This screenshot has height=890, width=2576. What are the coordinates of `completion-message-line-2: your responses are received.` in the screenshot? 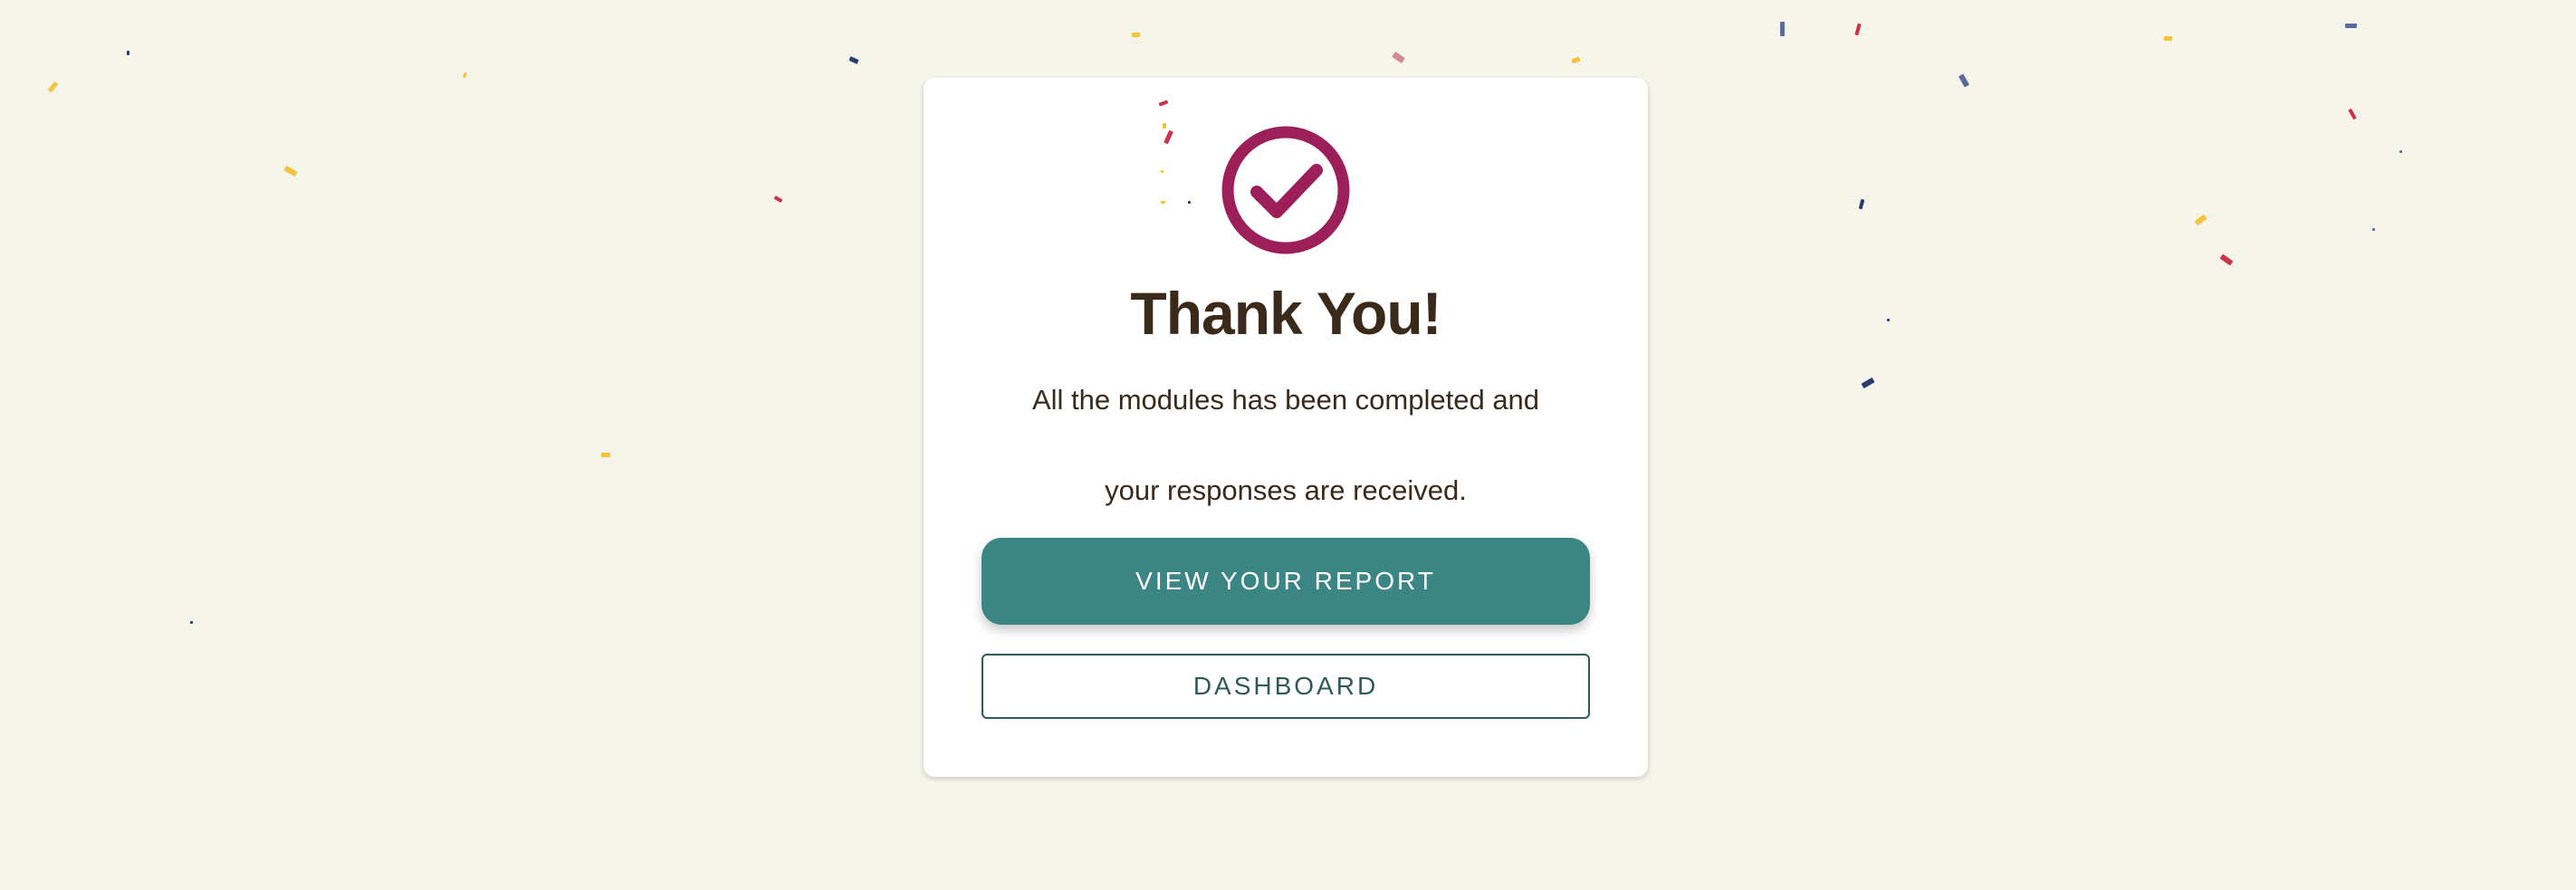 It's located at (1286, 490).